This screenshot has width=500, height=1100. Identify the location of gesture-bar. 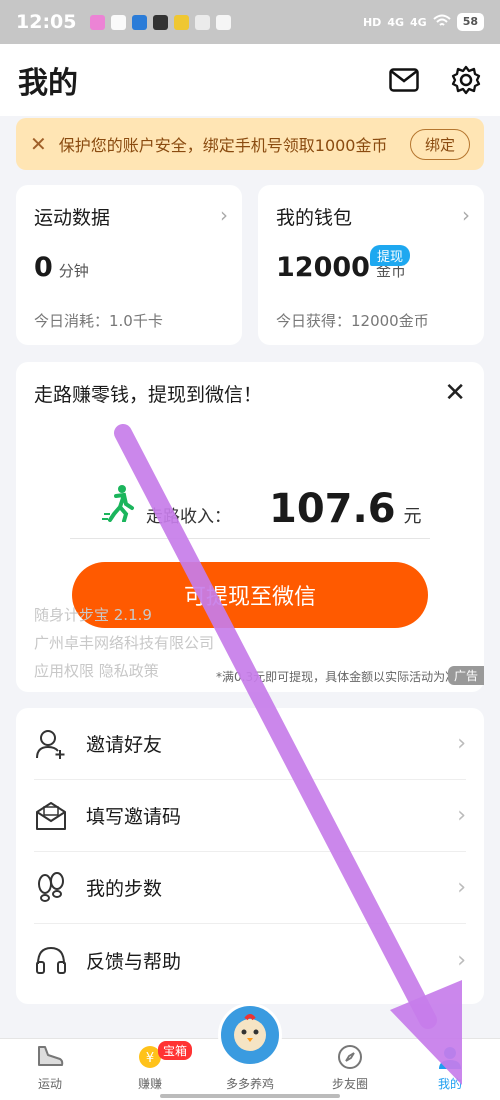
(250, 1096).